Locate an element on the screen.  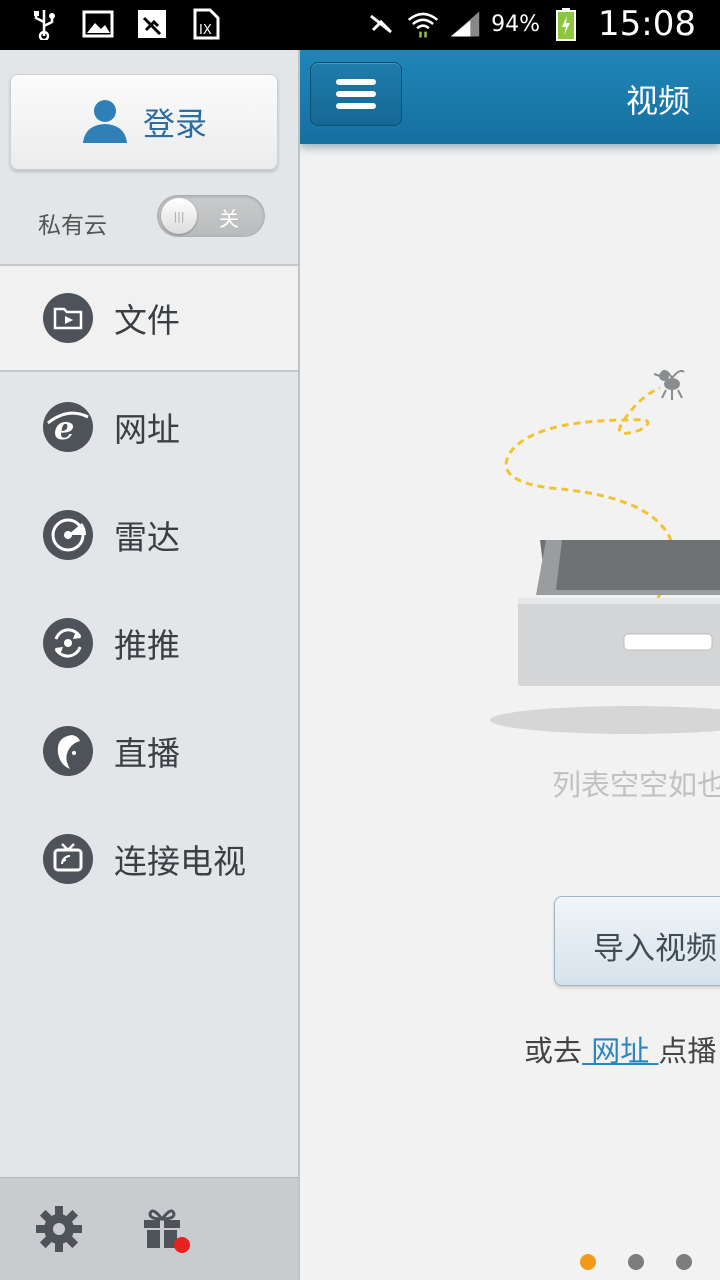
toggle-knob: ||| is located at coordinates (179, 216).